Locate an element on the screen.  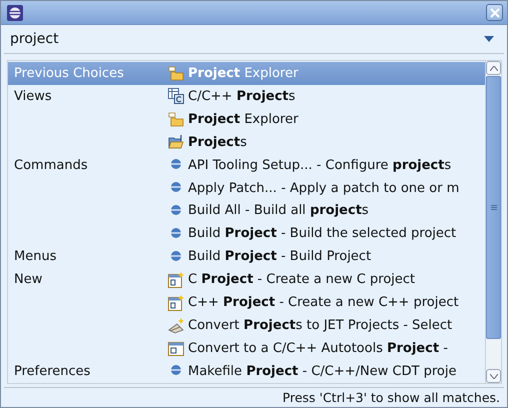
item-label: API Tooling Setup... - Configure projects is located at coordinates (320, 165).